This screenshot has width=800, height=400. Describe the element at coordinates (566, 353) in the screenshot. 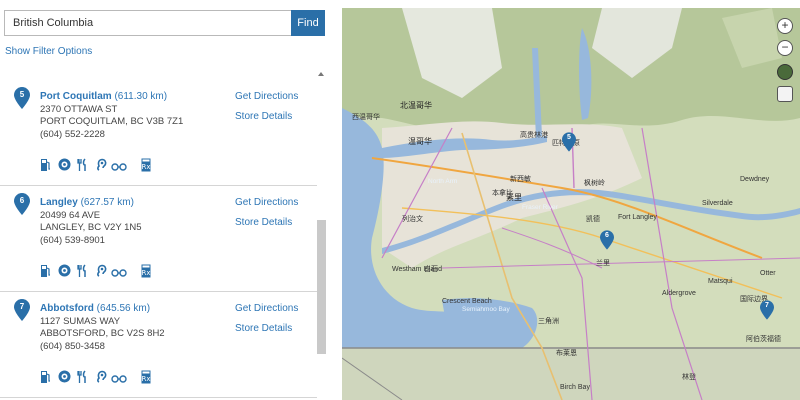

I see `map-place-label: 布莱恩` at that location.